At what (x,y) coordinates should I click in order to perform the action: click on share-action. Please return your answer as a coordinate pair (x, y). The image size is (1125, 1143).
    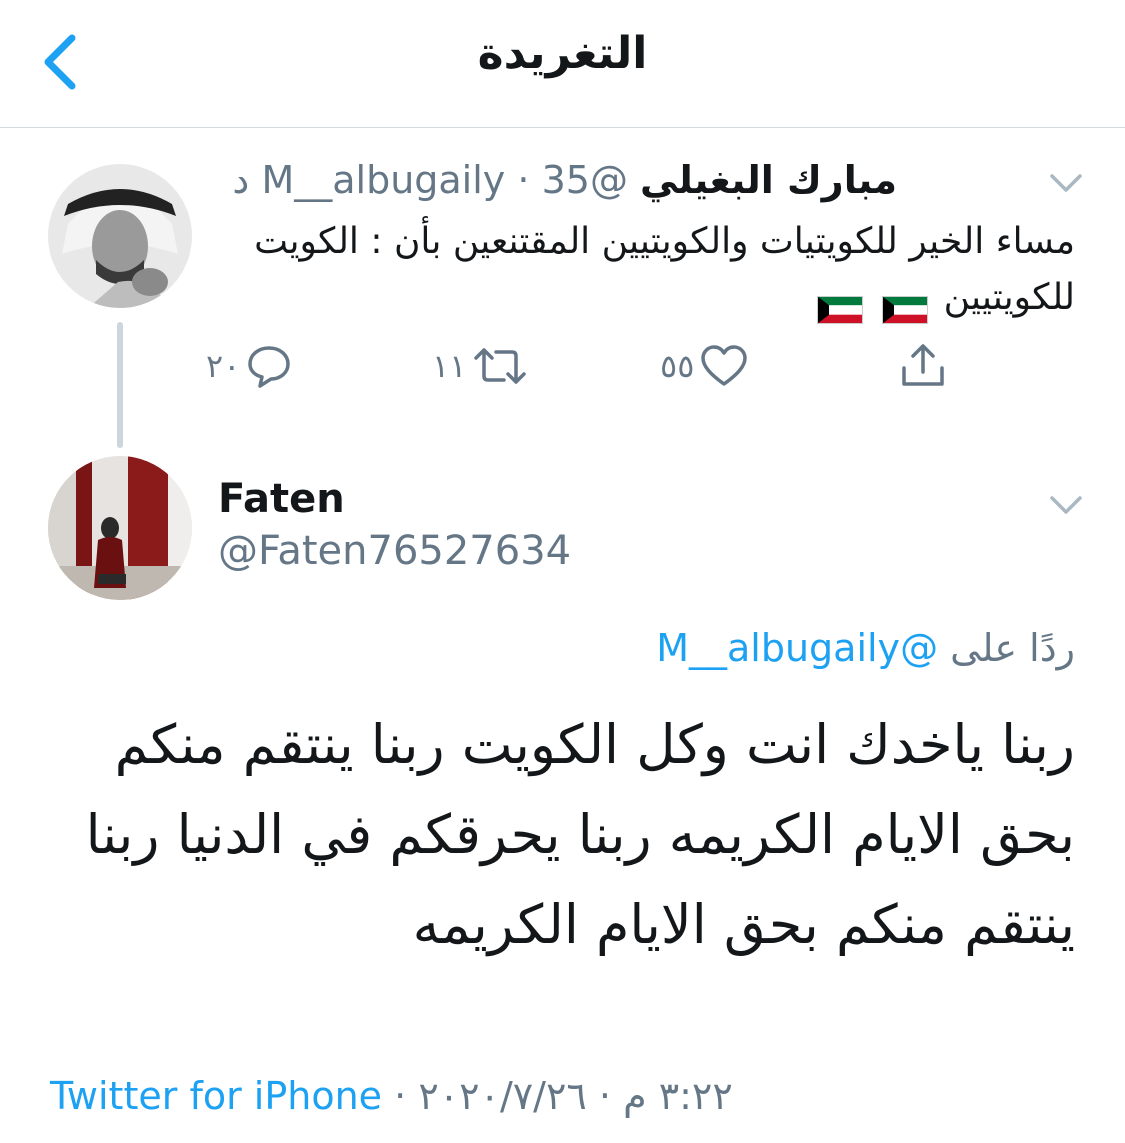
    Looking at the image, I should click on (923, 366).